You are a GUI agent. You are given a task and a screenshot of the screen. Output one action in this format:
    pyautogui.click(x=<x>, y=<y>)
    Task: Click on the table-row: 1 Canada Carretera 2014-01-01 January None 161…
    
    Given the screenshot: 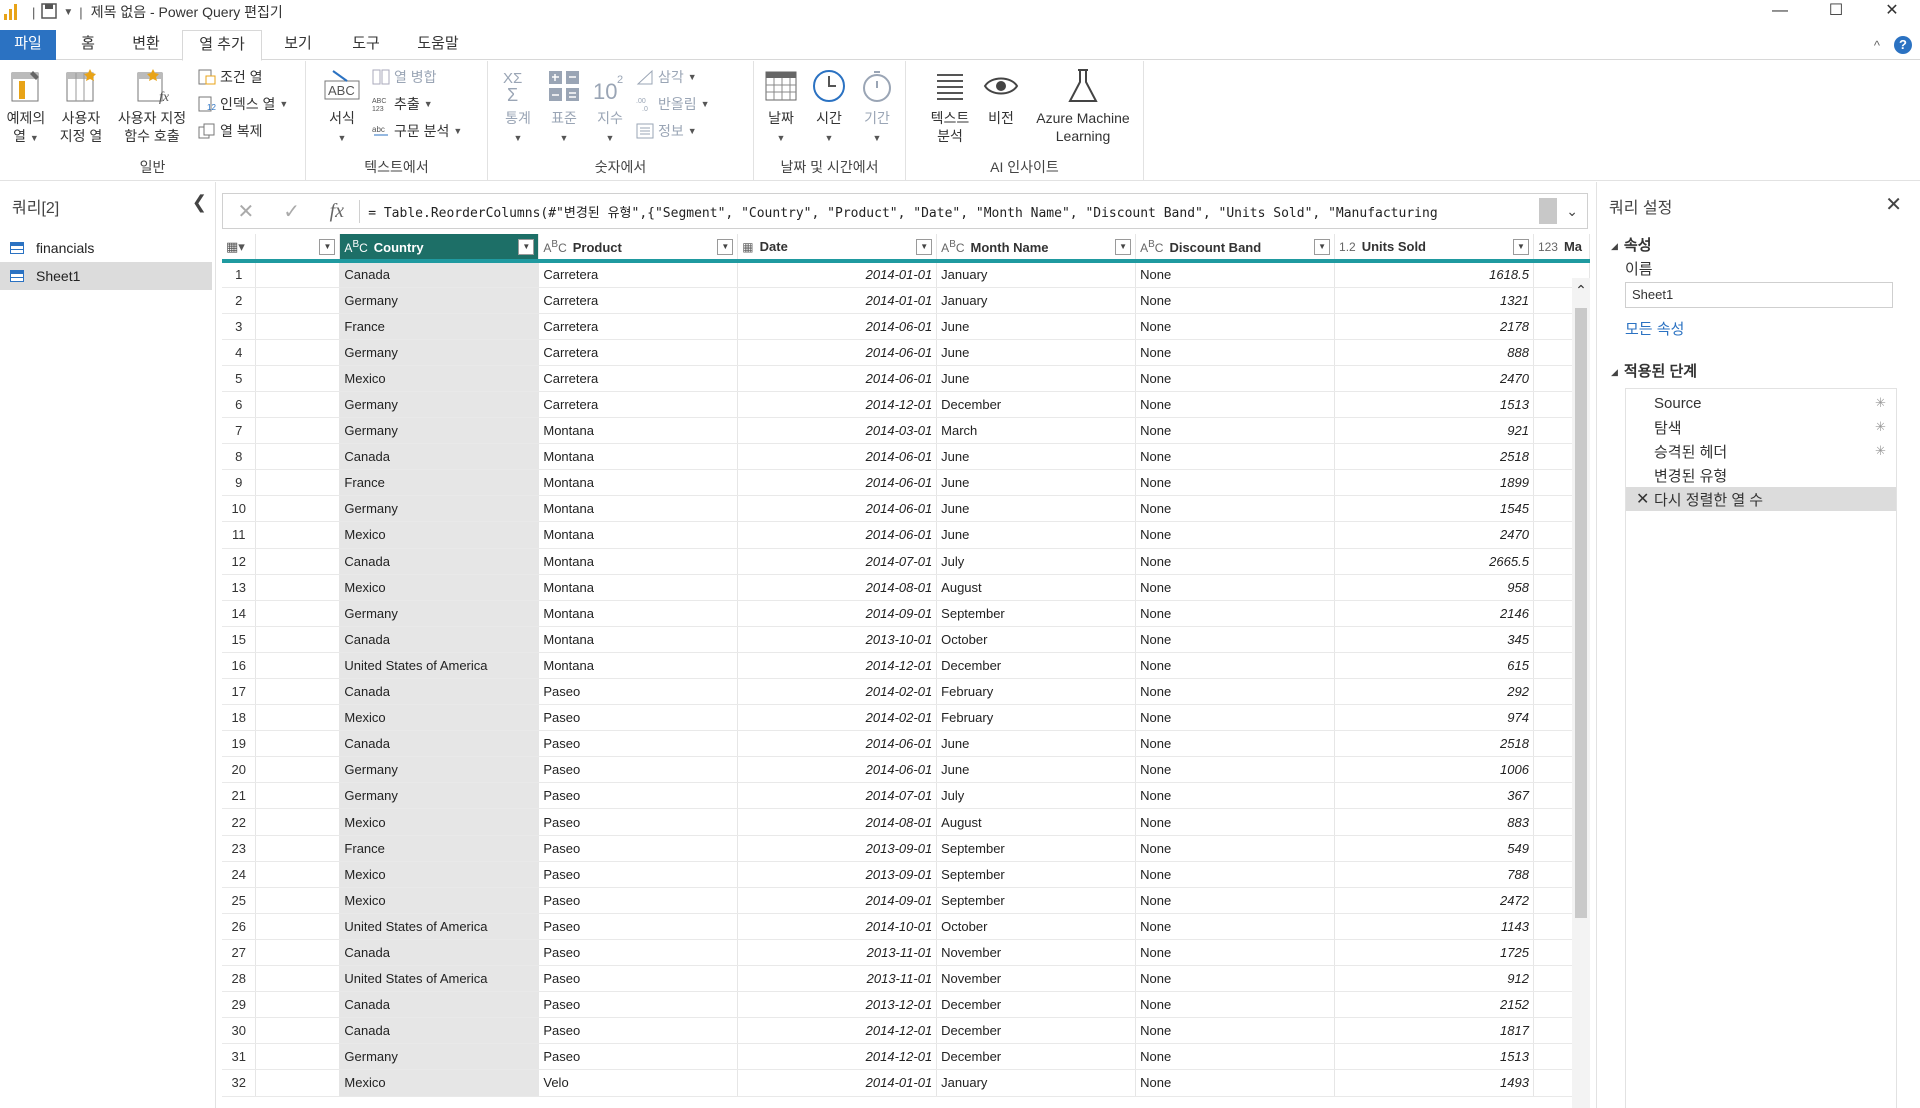 What is the action you would take?
    pyautogui.click(x=906, y=274)
    